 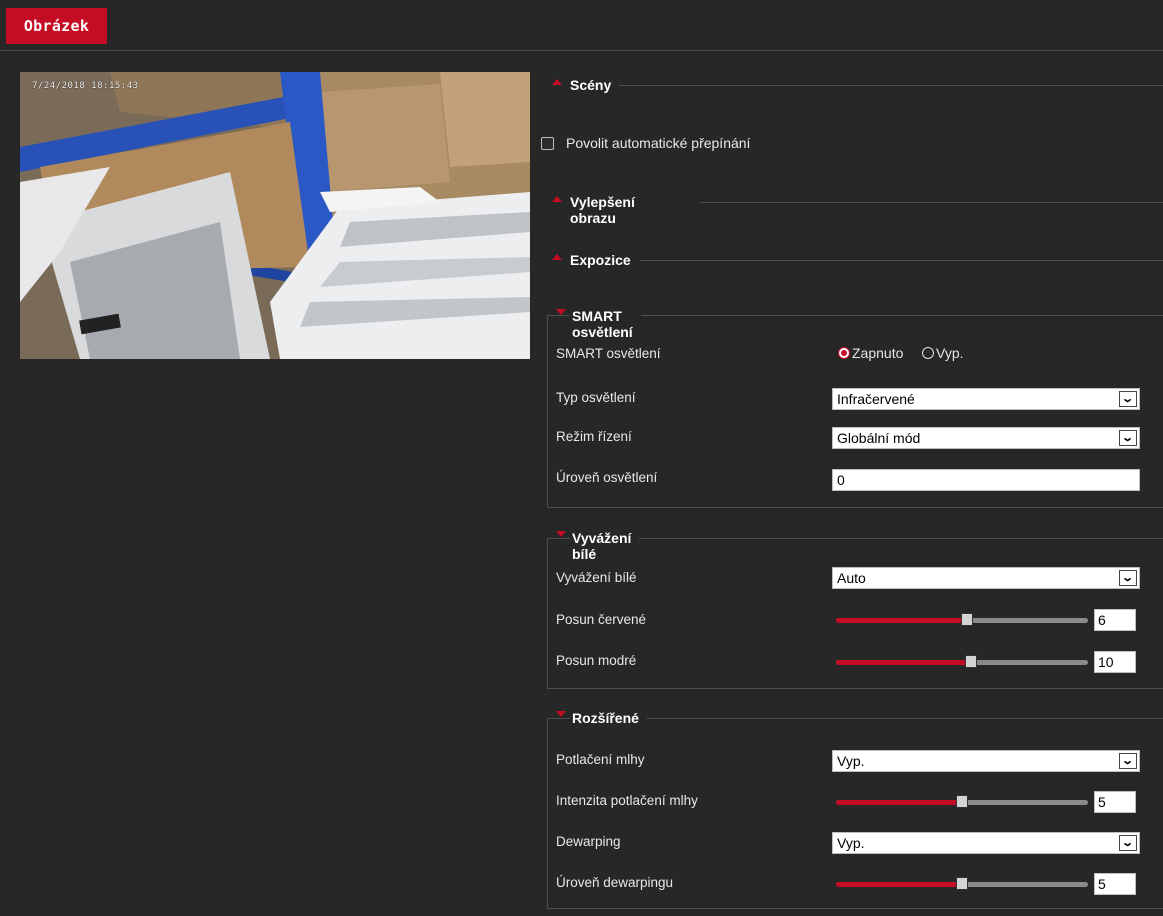 What do you see at coordinates (986, 761) in the screenshot?
I see `defog-select: Vyp. ⌄` at bounding box center [986, 761].